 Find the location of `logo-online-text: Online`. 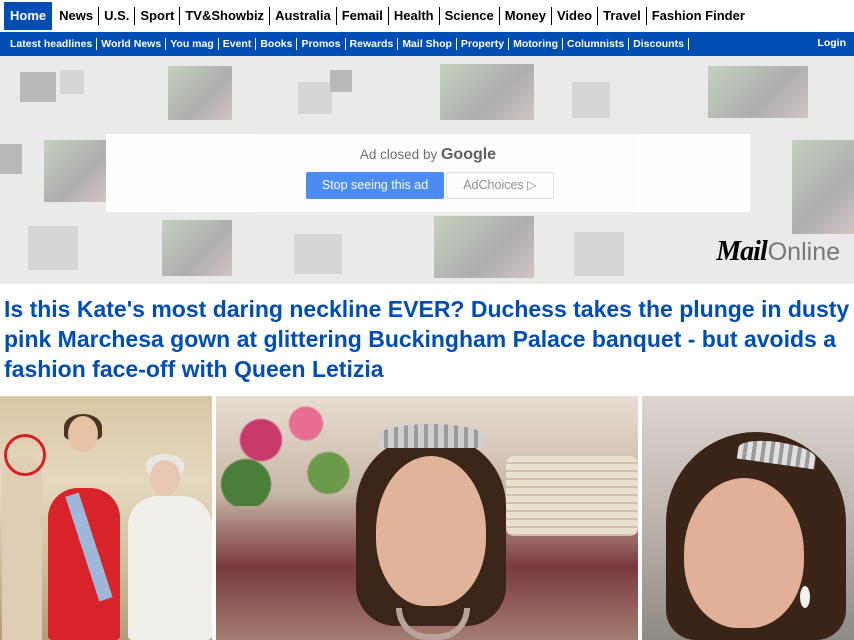

logo-online-text: Online is located at coordinates (803, 252).